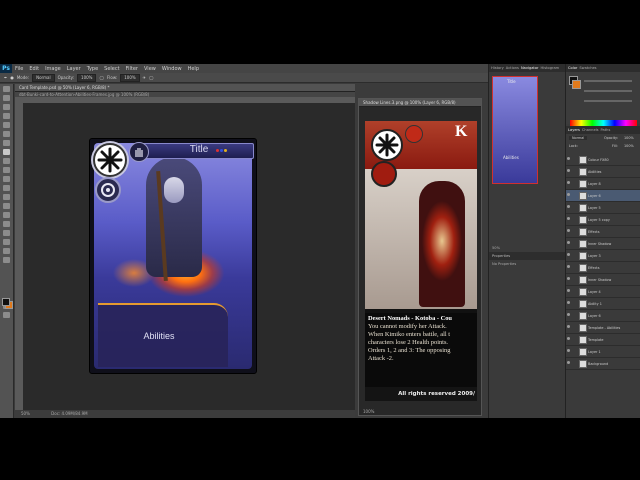 This screenshot has height=480, width=640. I want to click on mode-select: Normal, so click(43, 77).